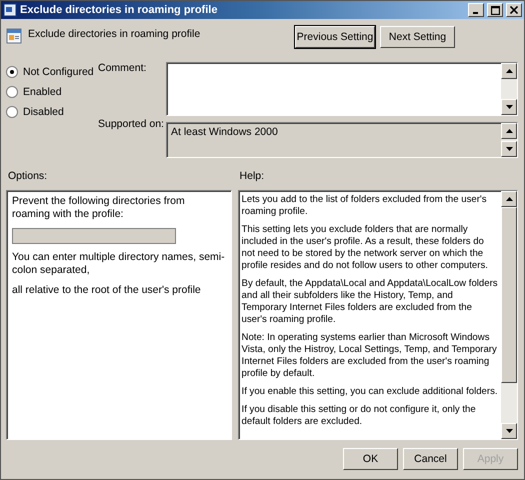 This screenshot has height=480, width=525. What do you see at coordinates (10, 10) in the screenshot?
I see `policy-icon` at bounding box center [10, 10].